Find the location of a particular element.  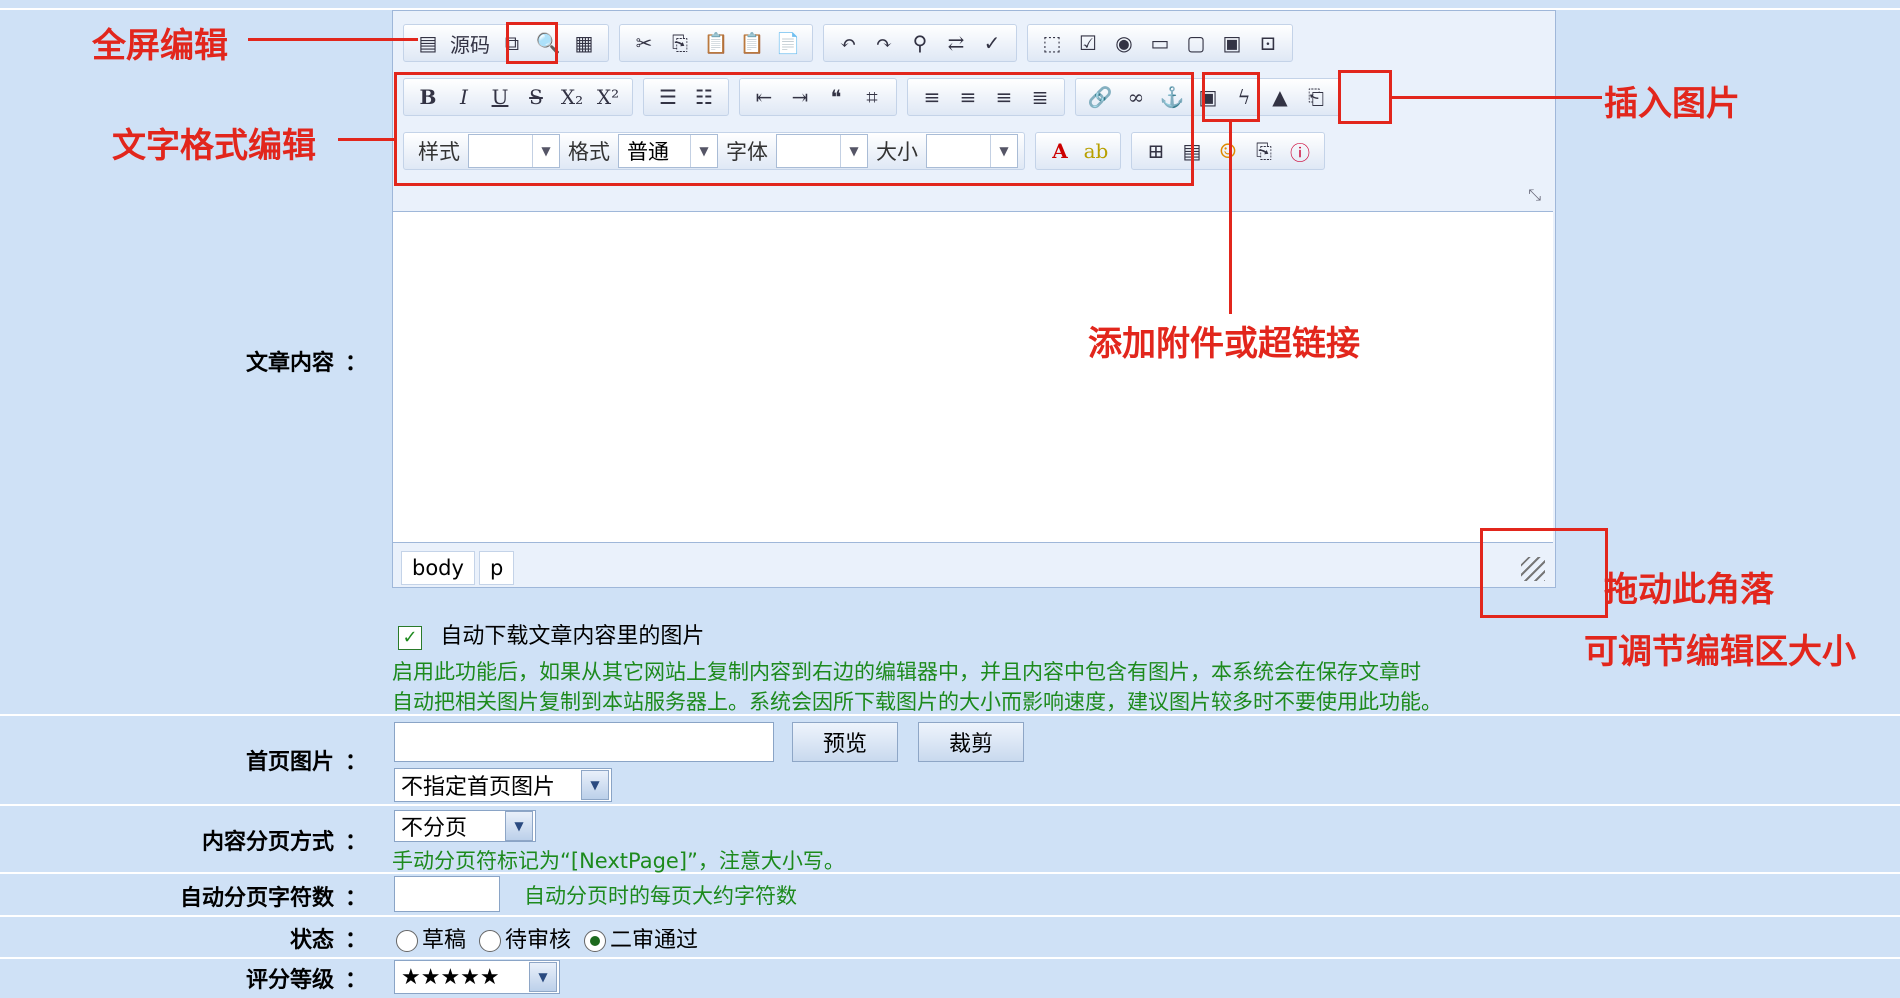

annotation-box-attachment is located at coordinates (1231, 97).